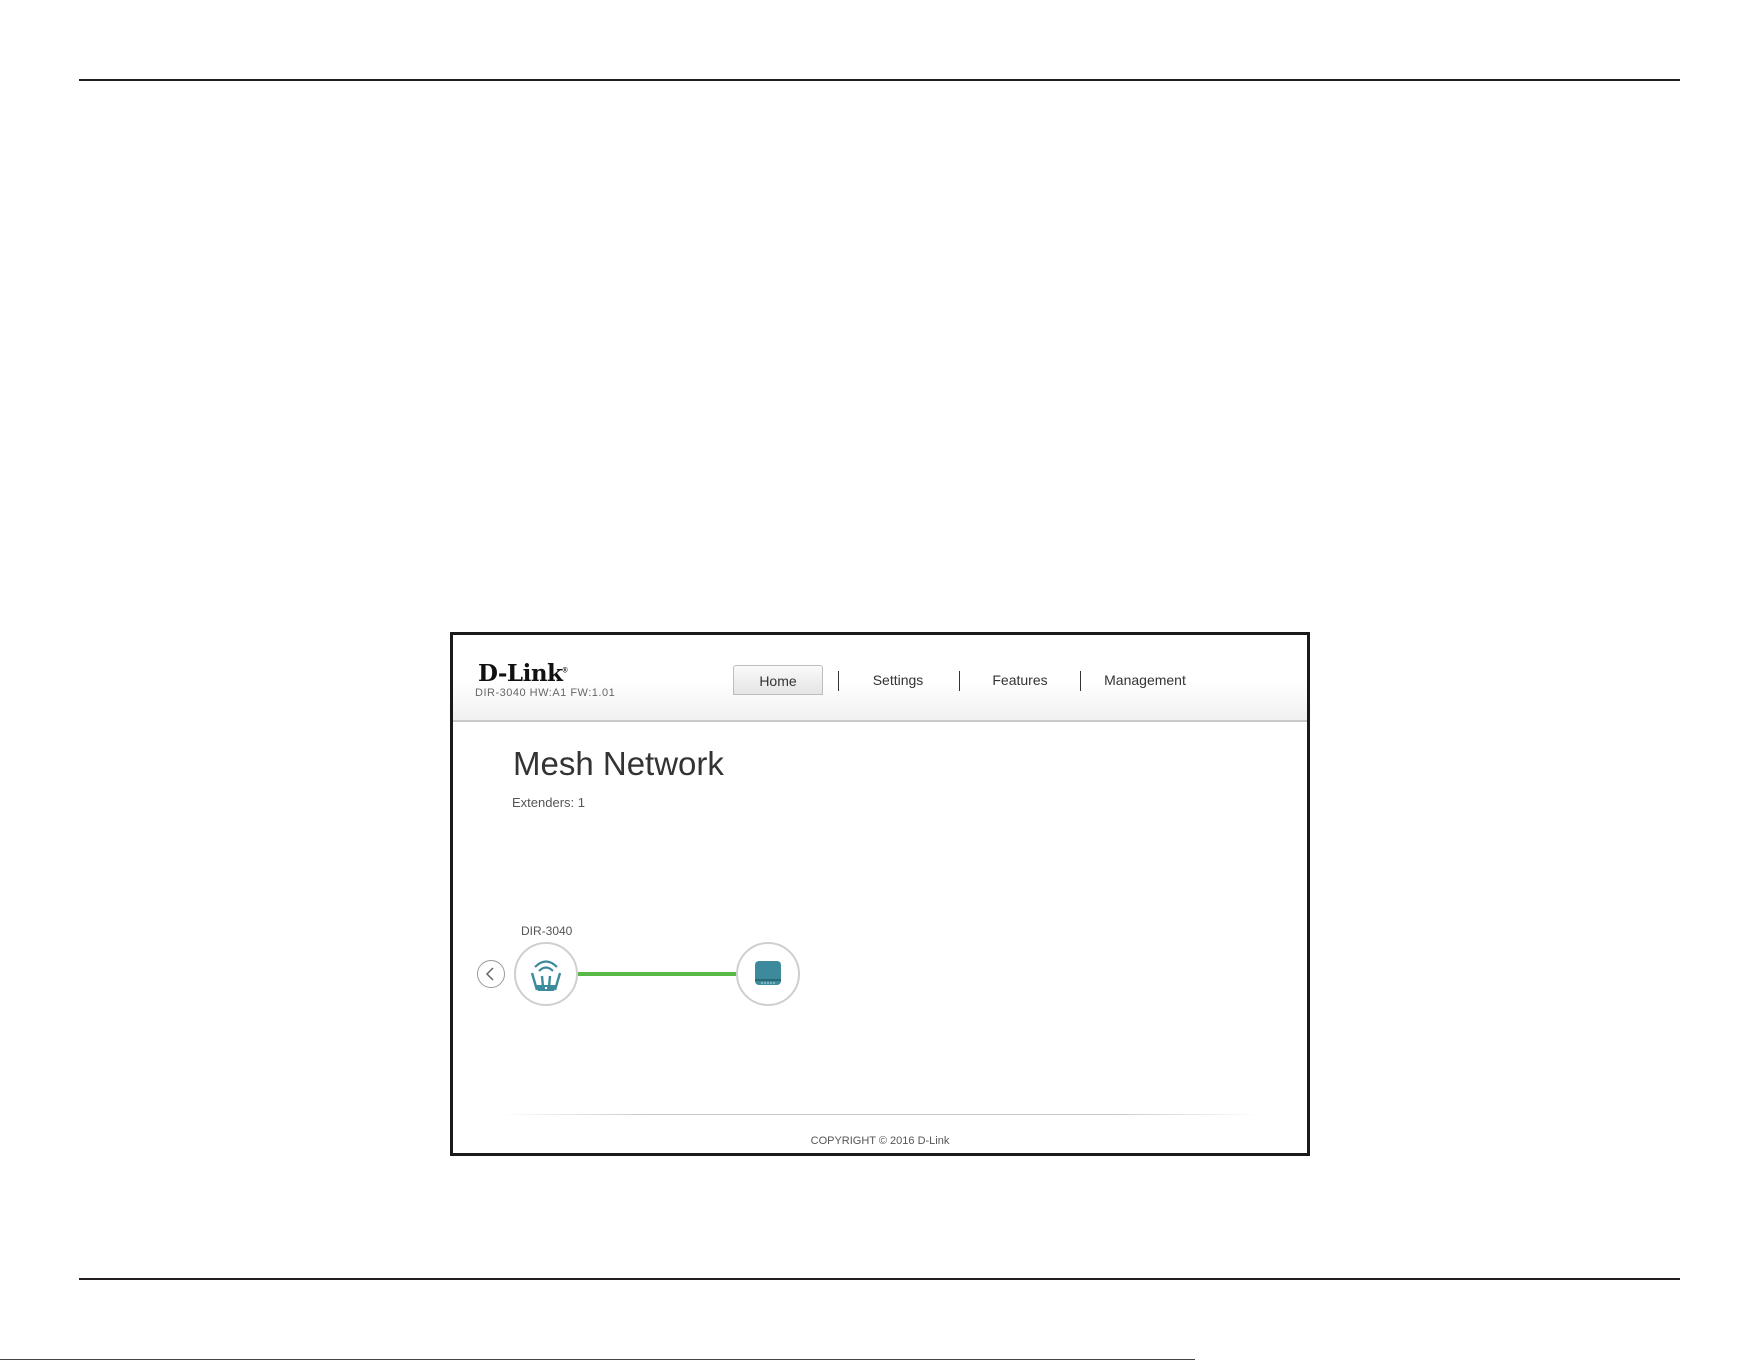 This screenshot has width=1761, height=1361. Describe the element at coordinates (898, 680) in the screenshot. I see `tab-settings: Settings` at that location.